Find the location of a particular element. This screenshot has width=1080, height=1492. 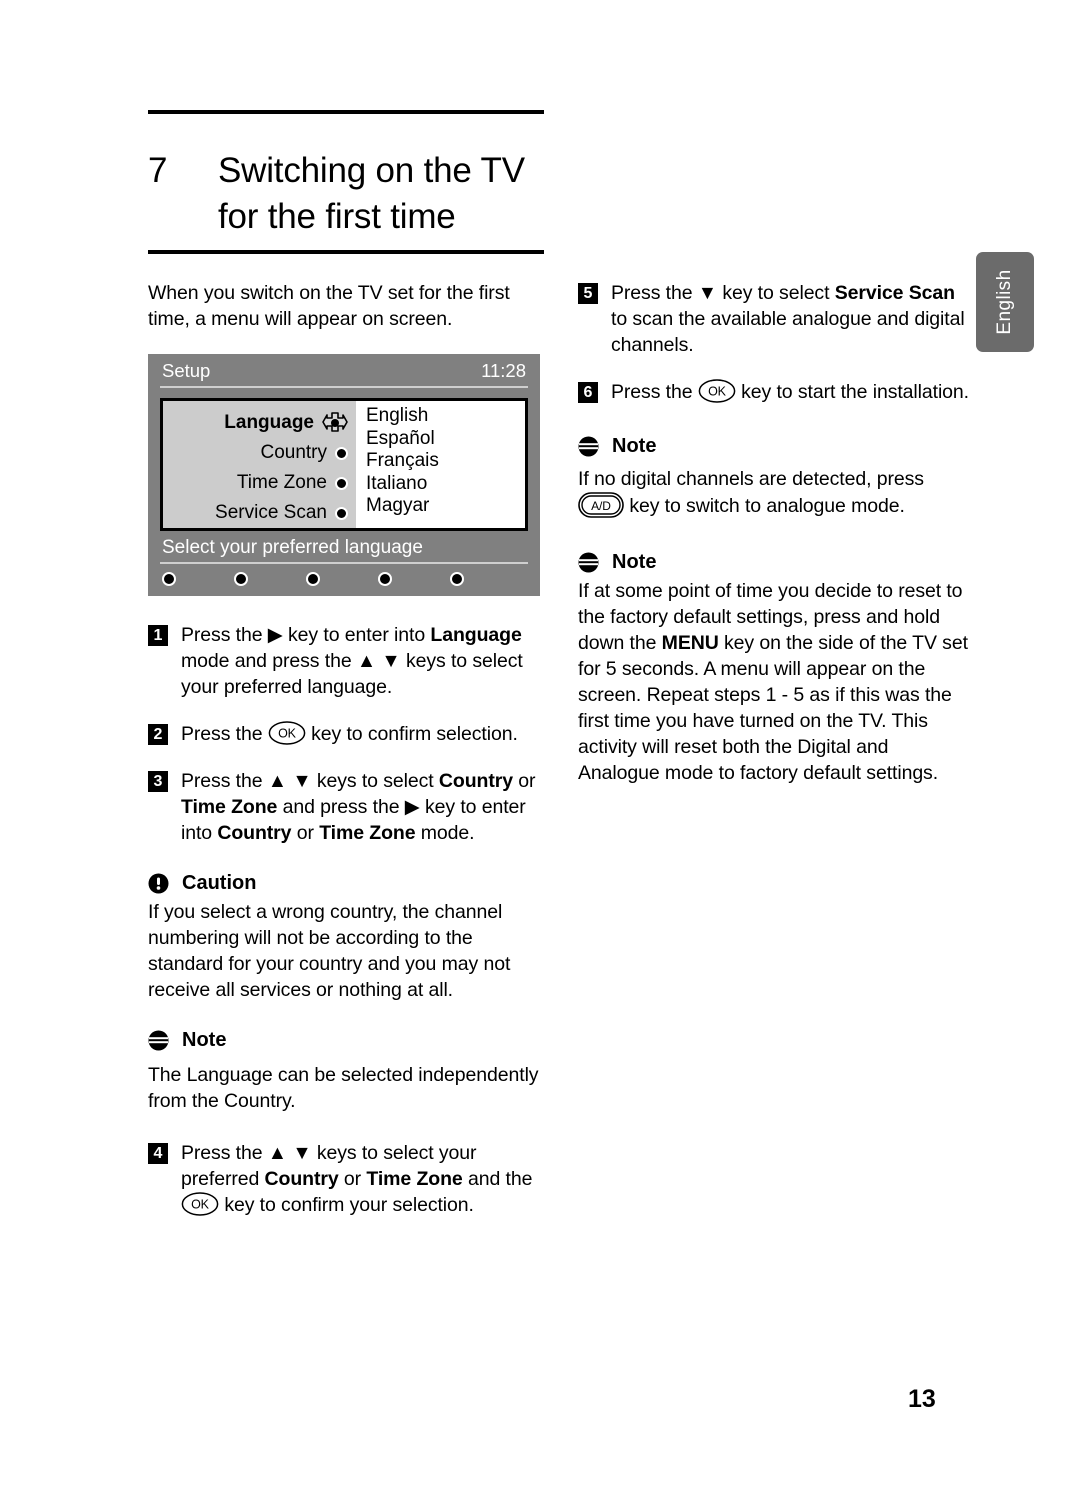

step-2-text: Press the OK key to confirm selection. is located at coordinates (349, 733).